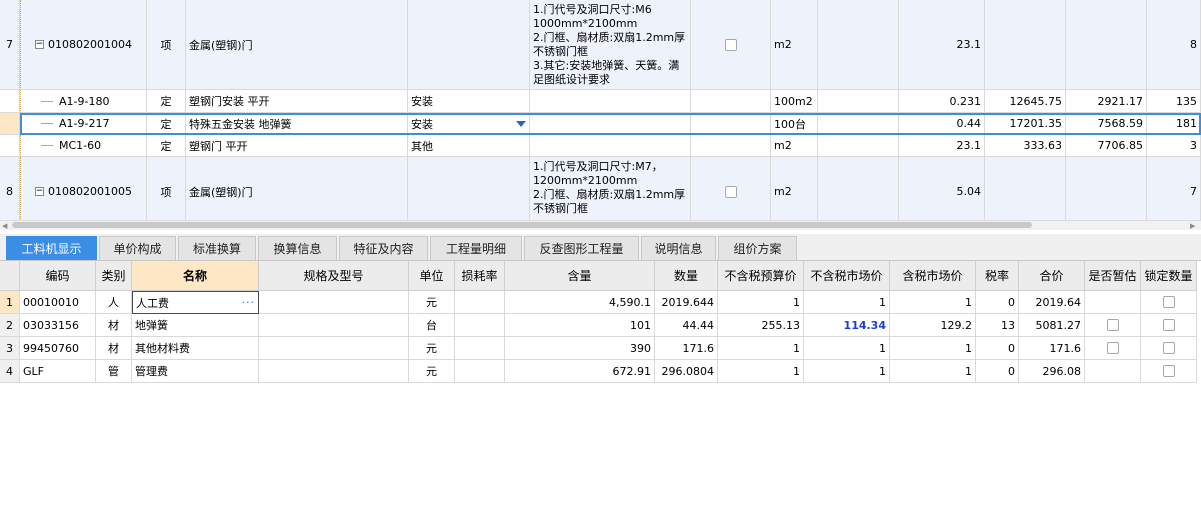  Describe the element at coordinates (942, 189) in the screenshot. I see `item-qty-cell: 5.04` at that location.